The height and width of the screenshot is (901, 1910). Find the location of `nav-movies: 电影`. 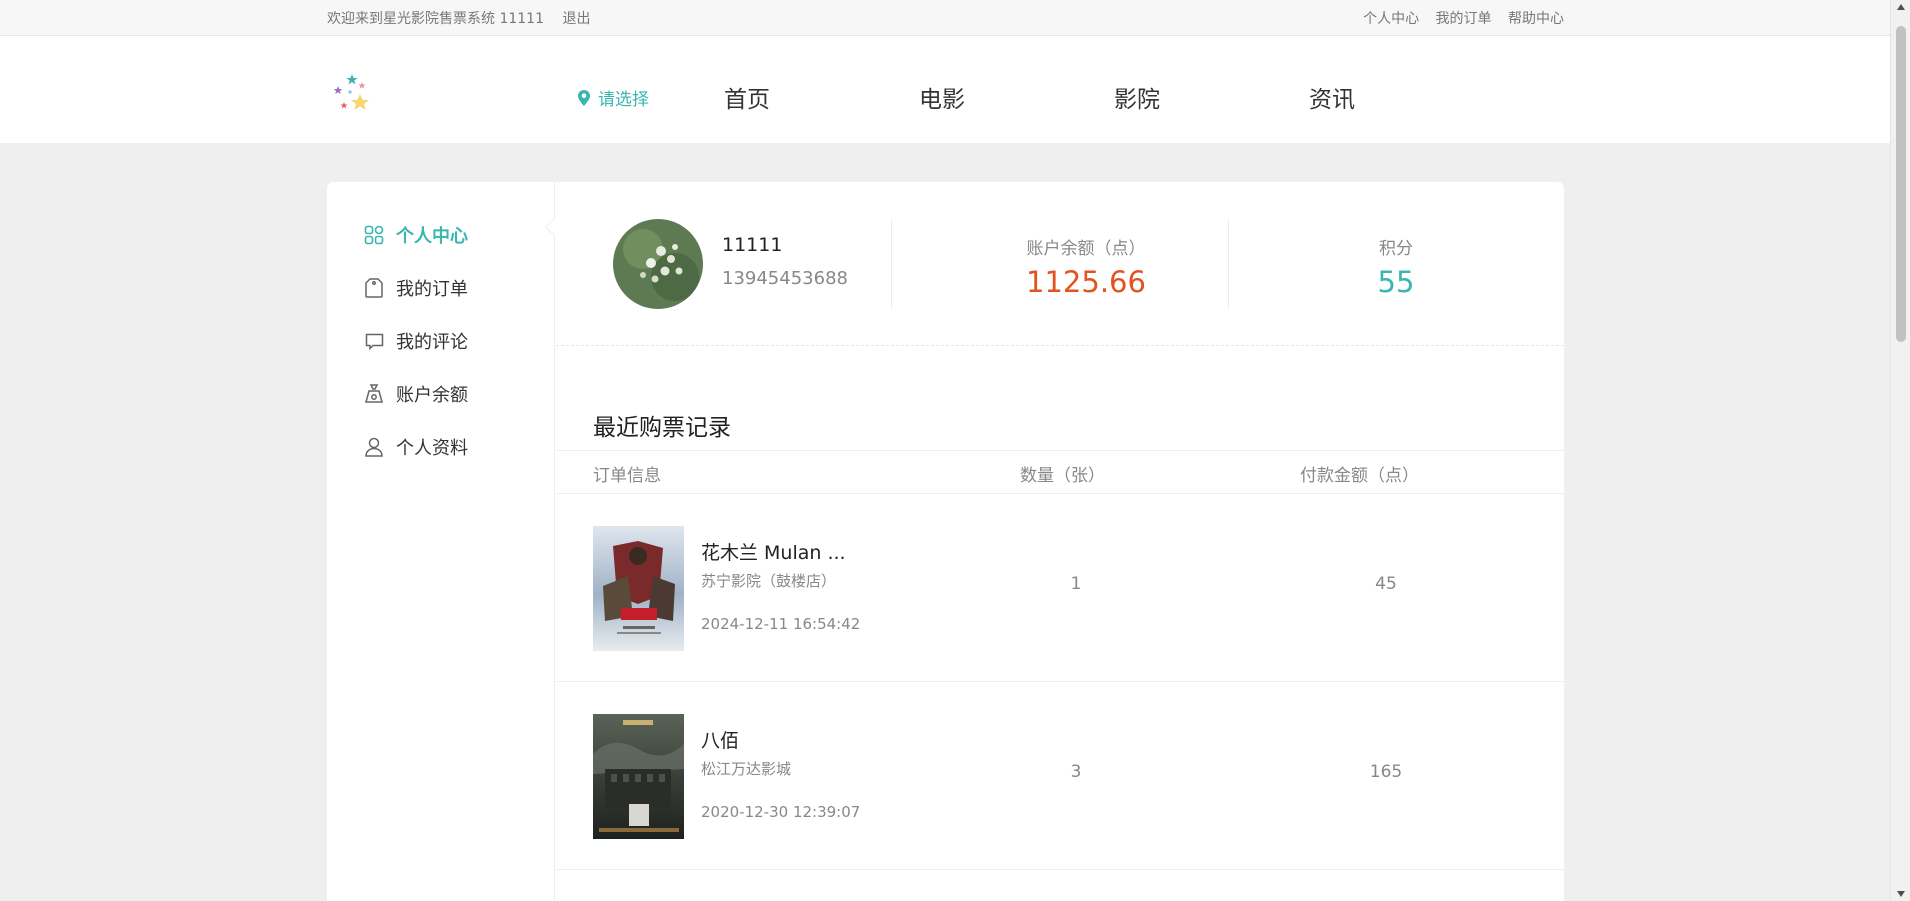

nav-movies: 电影 is located at coordinates (1016, 97).